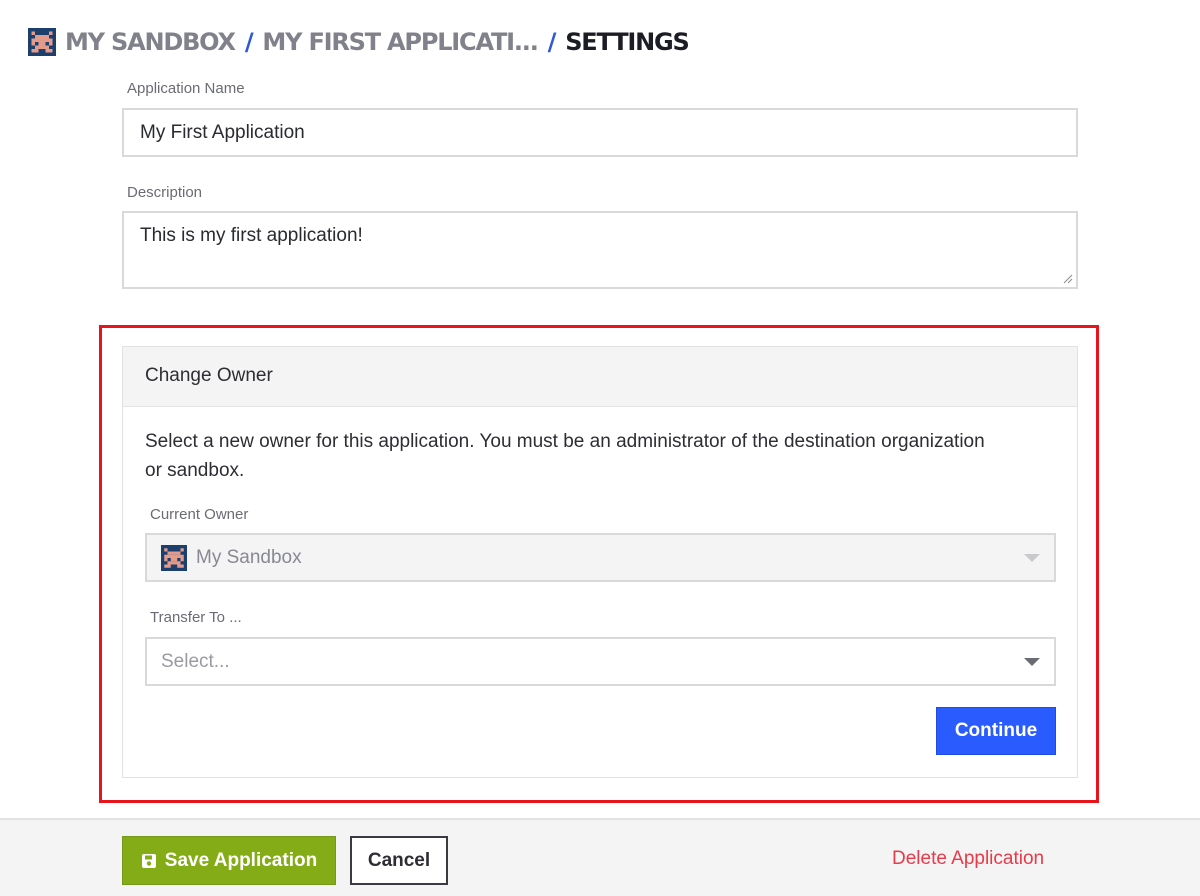  Describe the element at coordinates (199, 514) in the screenshot. I see `current-owner-label: Current Owner` at that location.